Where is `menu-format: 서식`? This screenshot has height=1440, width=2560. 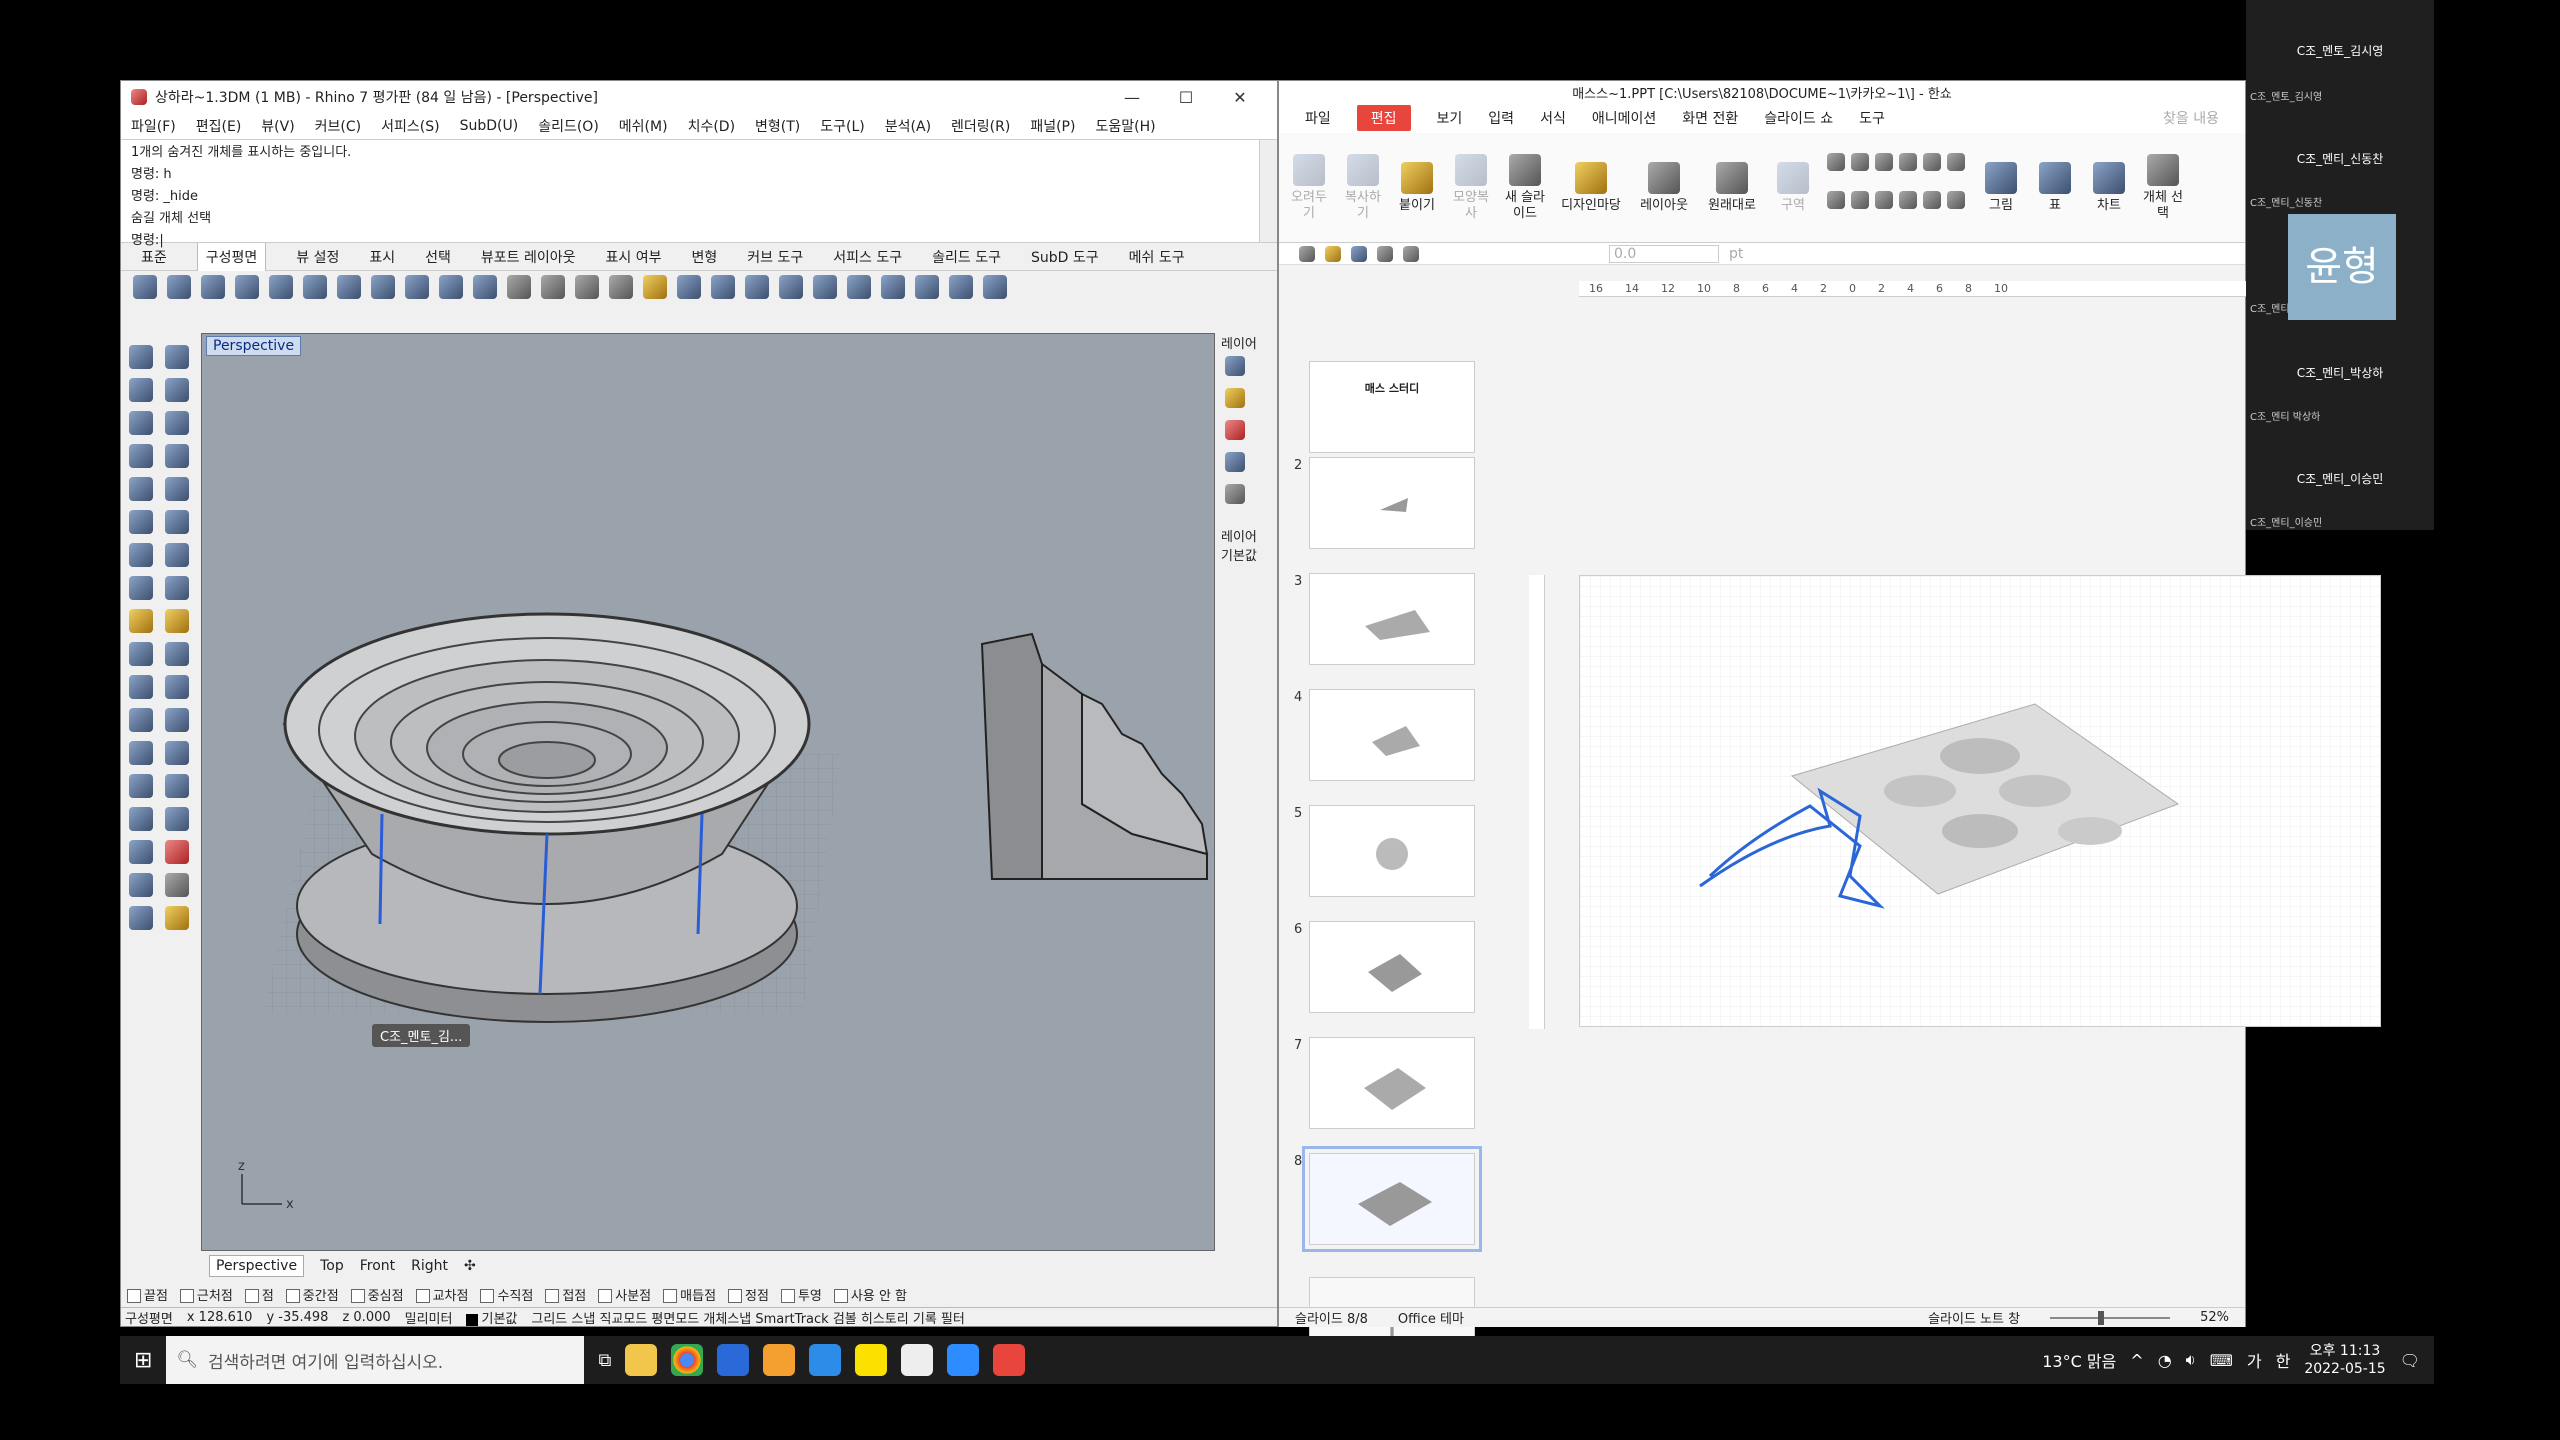 menu-format: 서식 is located at coordinates (1553, 118).